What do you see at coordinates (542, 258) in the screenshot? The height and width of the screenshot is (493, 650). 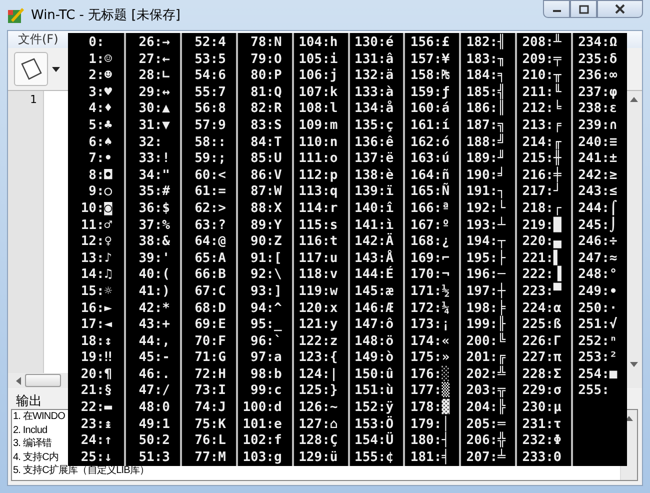 I see `ascii-entry: 221:▌` at bounding box center [542, 258].